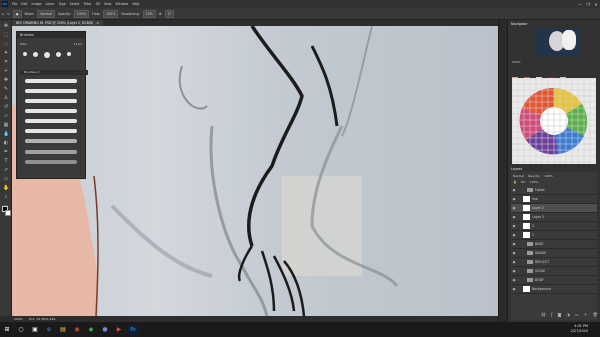 This screenshot has width=600, height=337. I want to click on layer-row: ◉ BODY, so click(554, 280).